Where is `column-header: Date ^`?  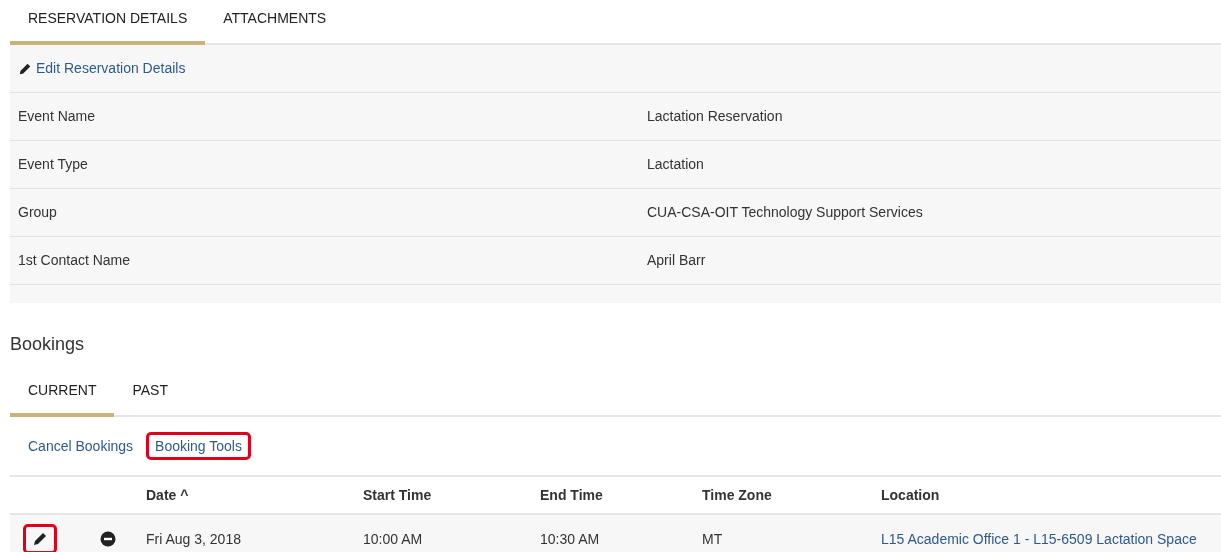 column-header: Date ^ is located at coordinates (167, 494).